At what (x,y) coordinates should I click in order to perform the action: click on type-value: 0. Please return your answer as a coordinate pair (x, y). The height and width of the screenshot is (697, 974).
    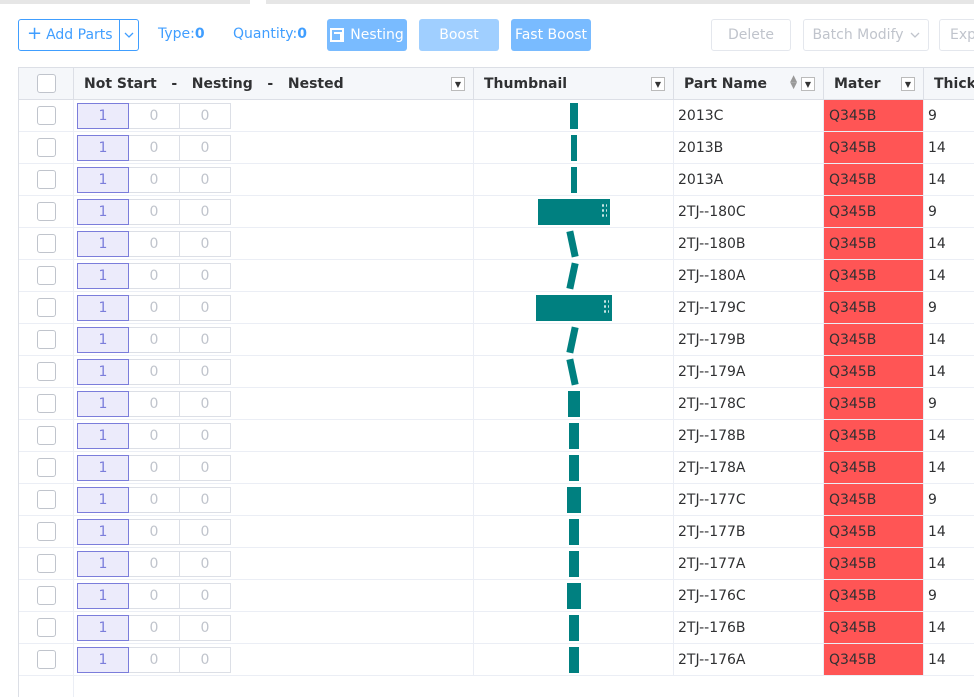
    Looking at the image, I should click on (199, 34).